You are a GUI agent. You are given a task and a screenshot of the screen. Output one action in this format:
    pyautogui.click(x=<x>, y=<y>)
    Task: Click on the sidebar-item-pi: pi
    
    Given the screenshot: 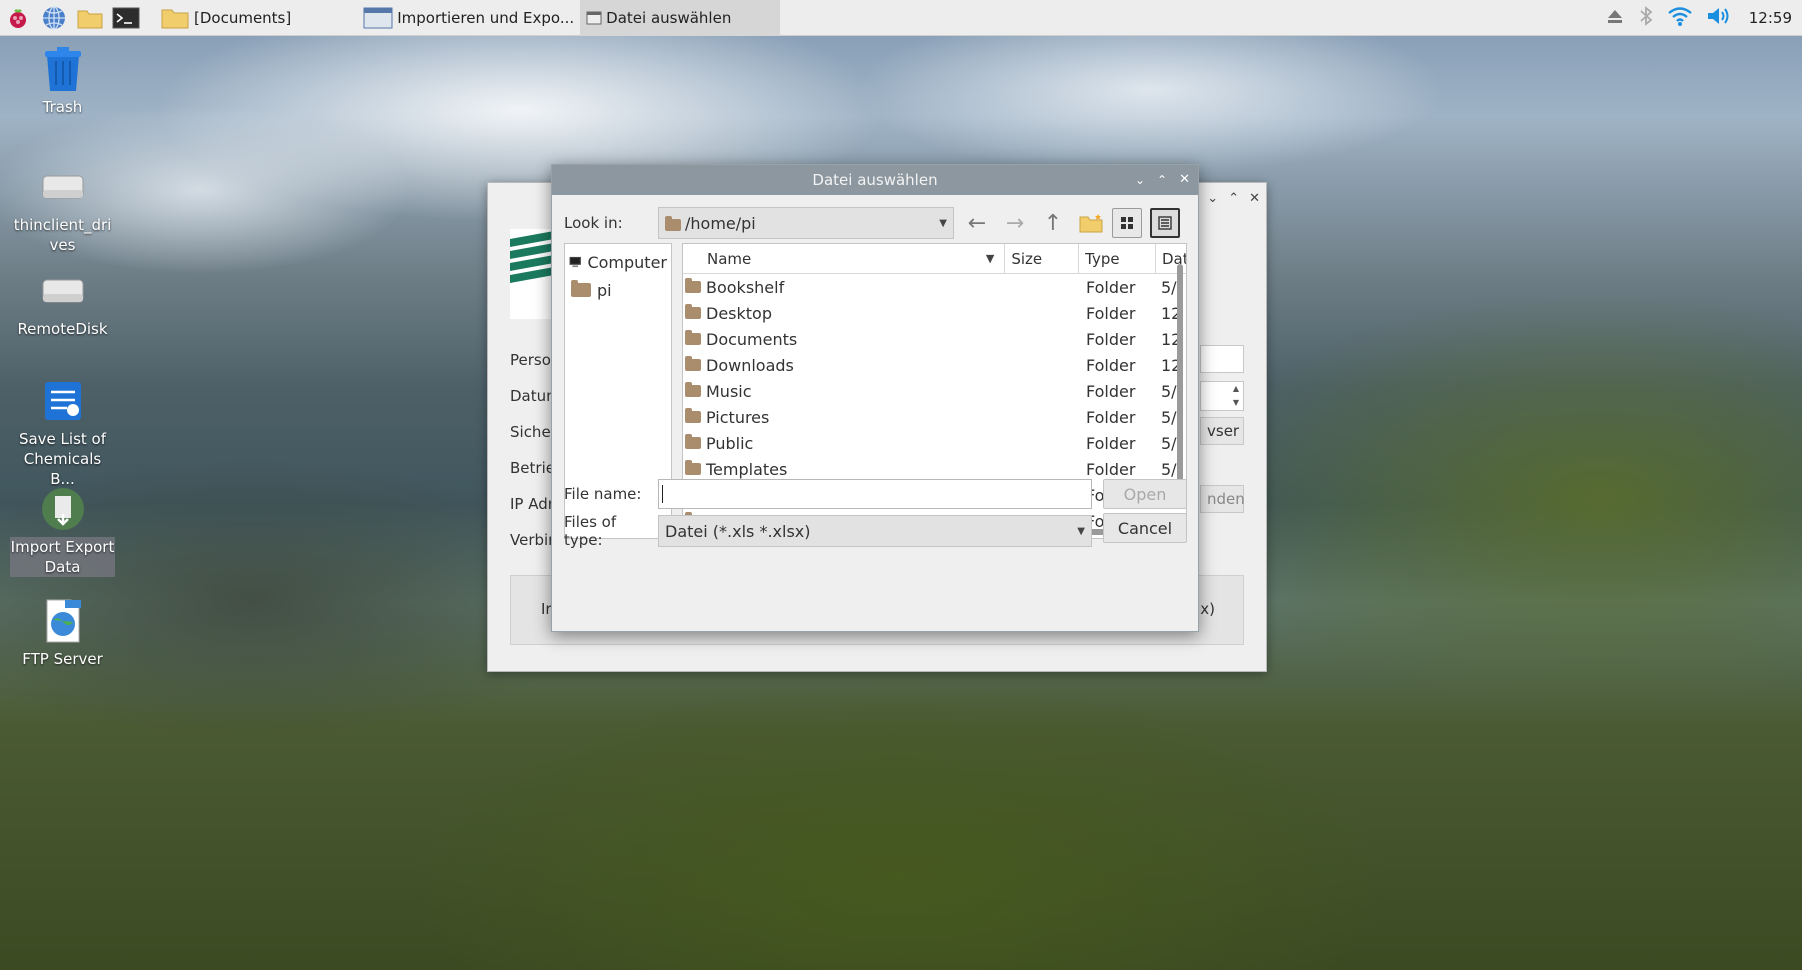 What is the action you would take?
    pyautogui.click(x=618, y=290)
    